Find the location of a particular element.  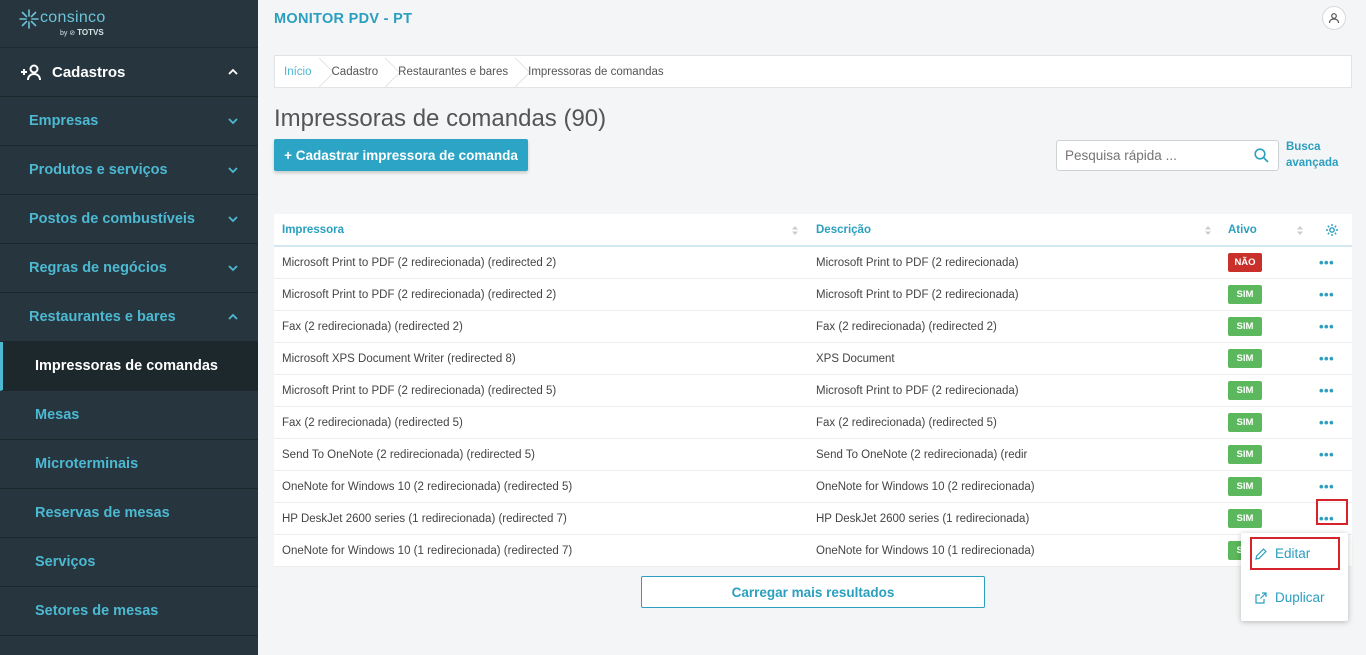

breadcrumb-item-inicio: Início is located at coordinates (299, 71).